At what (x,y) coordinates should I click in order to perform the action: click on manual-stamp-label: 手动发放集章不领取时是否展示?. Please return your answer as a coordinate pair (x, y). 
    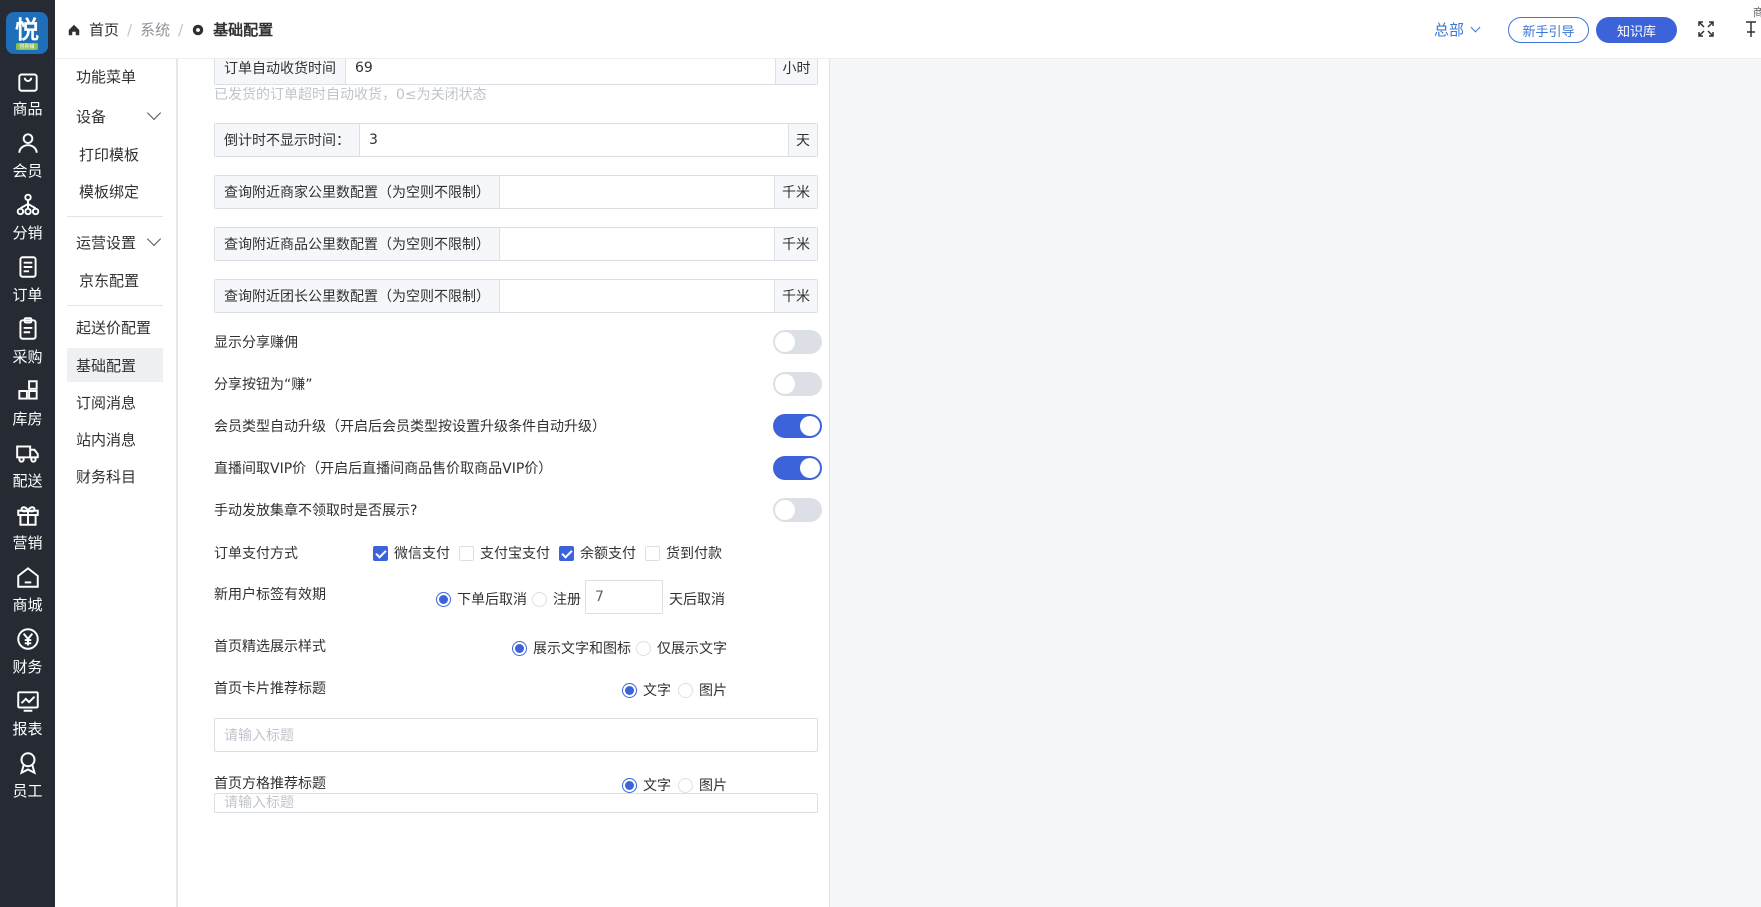
    Looking at the image, I should click on (316, 511).